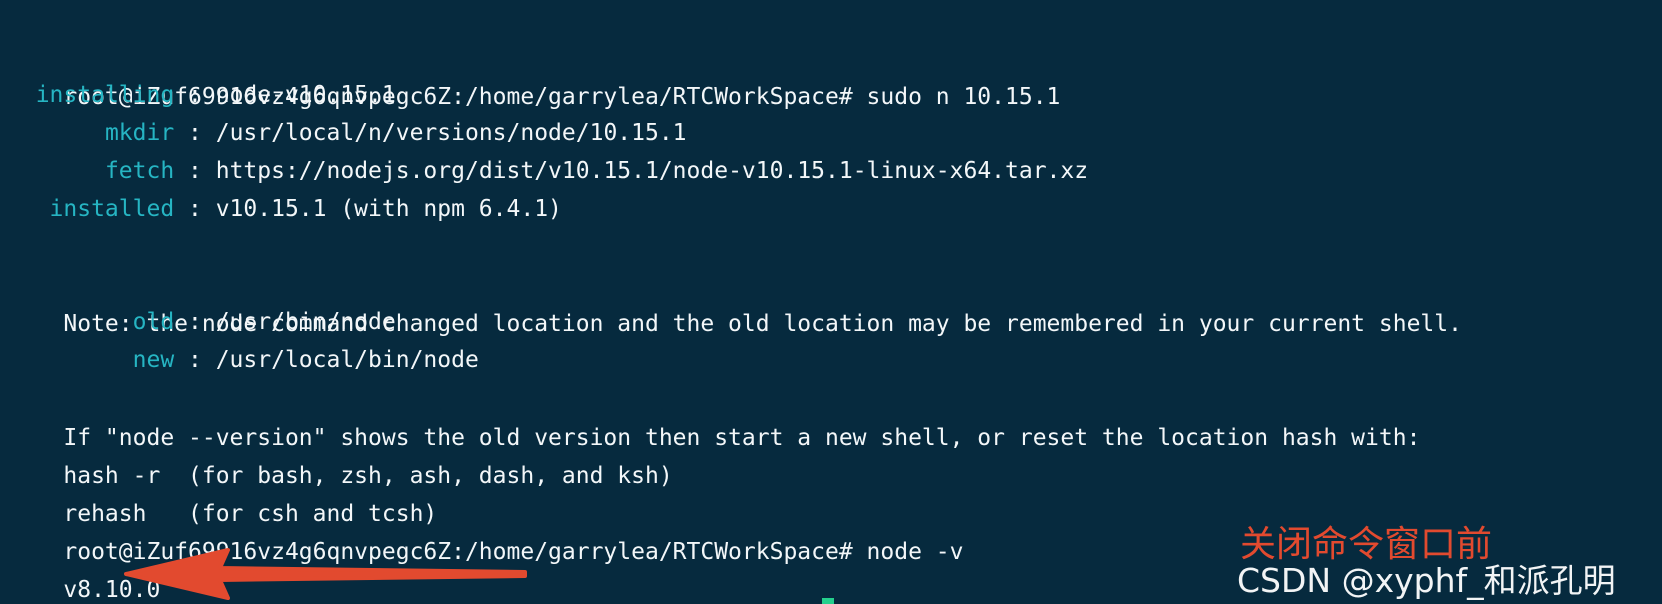  I want to click on left-arrow-icon, so click(325, 574).